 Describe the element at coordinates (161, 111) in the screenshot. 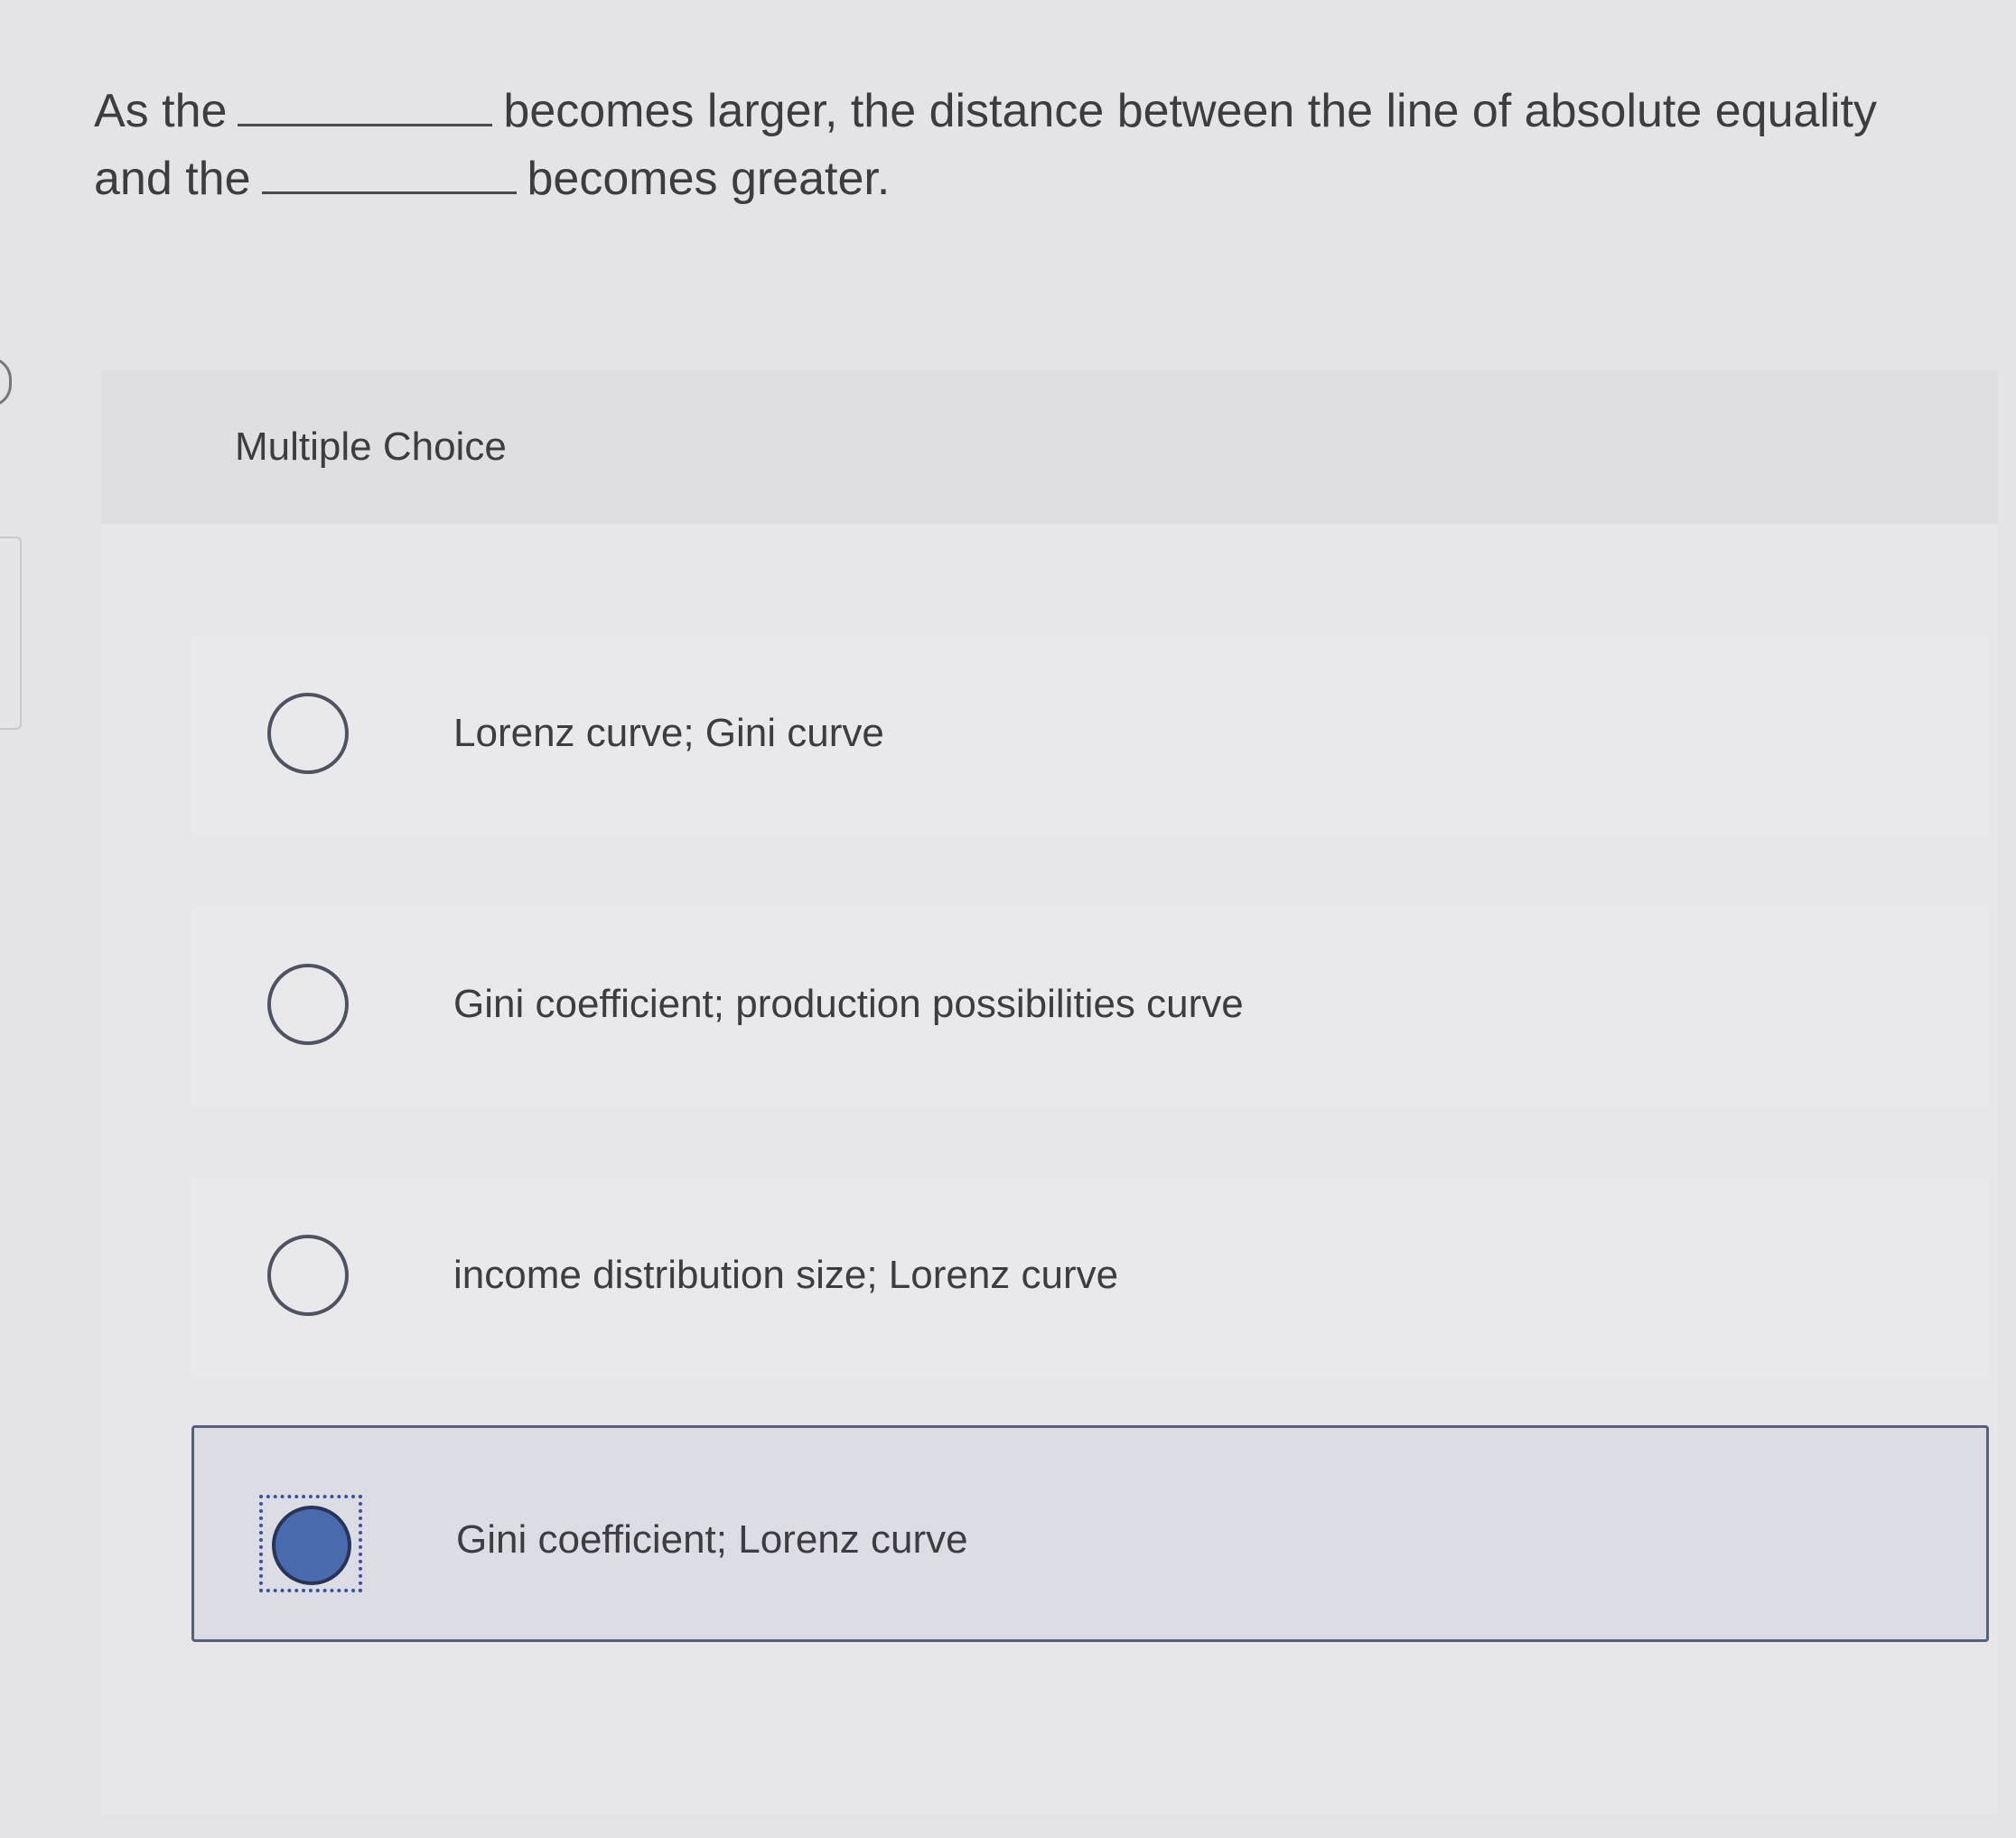

I see `question-part-1: As the` at that location.